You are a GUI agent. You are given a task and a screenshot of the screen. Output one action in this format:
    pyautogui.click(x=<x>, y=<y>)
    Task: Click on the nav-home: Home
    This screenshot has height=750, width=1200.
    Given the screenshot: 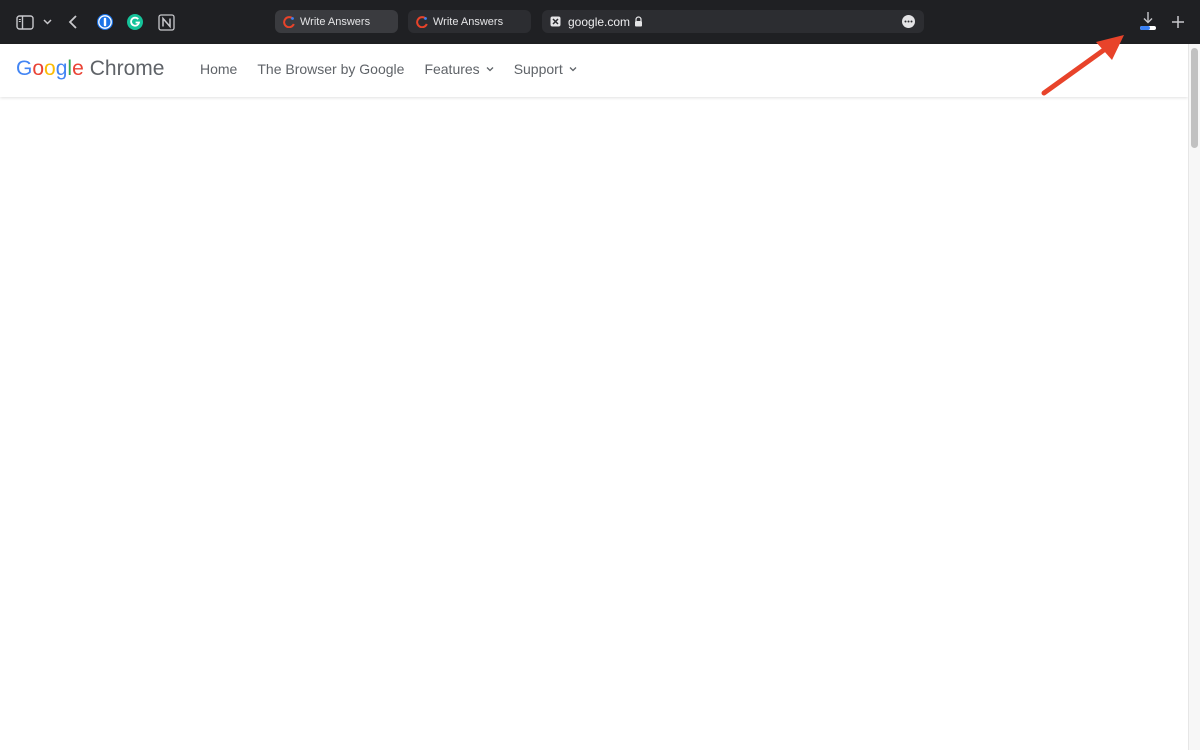 What is the action you would take?
    pyautogui.click(x=218, y=69)
    